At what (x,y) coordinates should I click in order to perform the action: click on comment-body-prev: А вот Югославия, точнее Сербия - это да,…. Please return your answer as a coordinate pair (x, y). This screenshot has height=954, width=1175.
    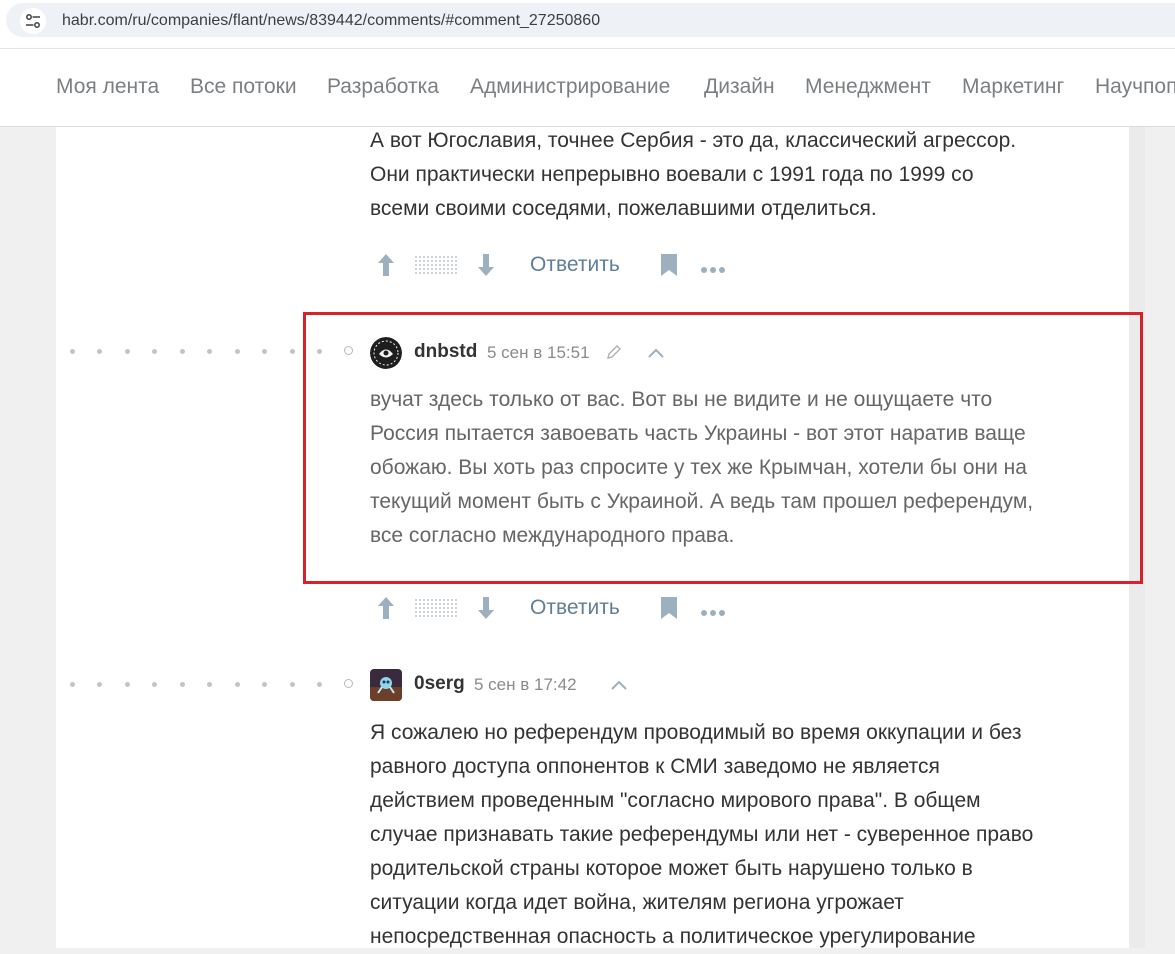
    Looking at the image, I should click on (693, 175).